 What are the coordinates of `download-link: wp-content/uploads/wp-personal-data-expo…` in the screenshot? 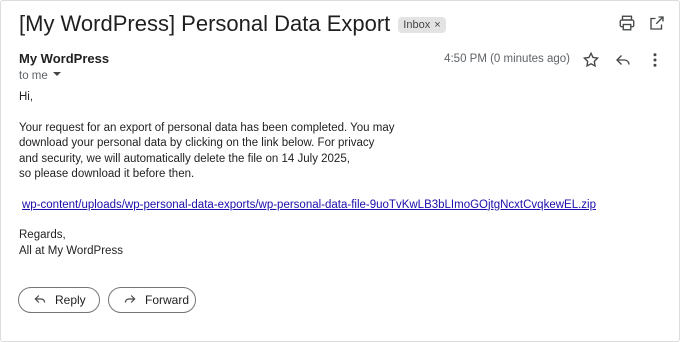 It's located at (309, 206).